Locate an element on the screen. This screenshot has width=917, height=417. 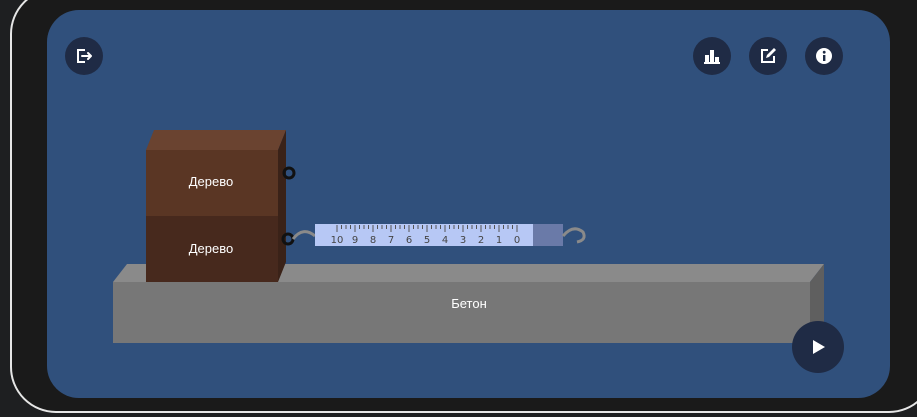
play-icon is located at coordinates (819, 347).